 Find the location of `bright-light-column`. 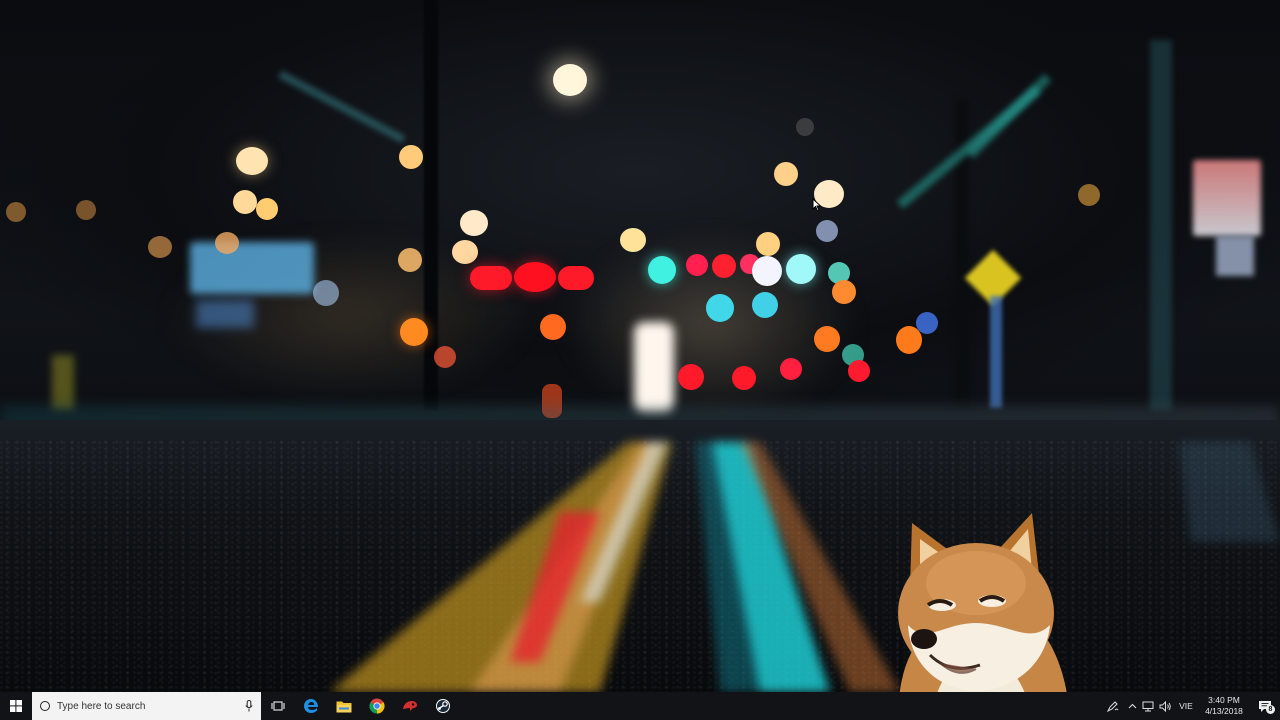

bright-light-column is located at coordinates (654, 367).